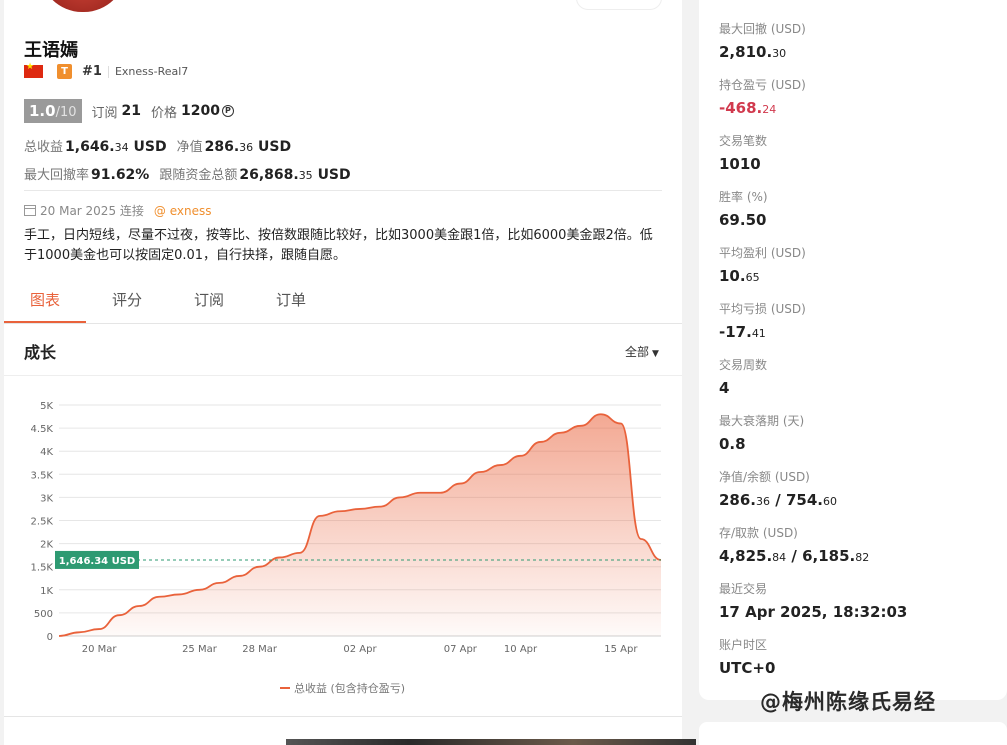  What do you see at coordinates (40, 352) in the screenshot?
I see `growth-title: 成长` at bounding box center [40, 352].